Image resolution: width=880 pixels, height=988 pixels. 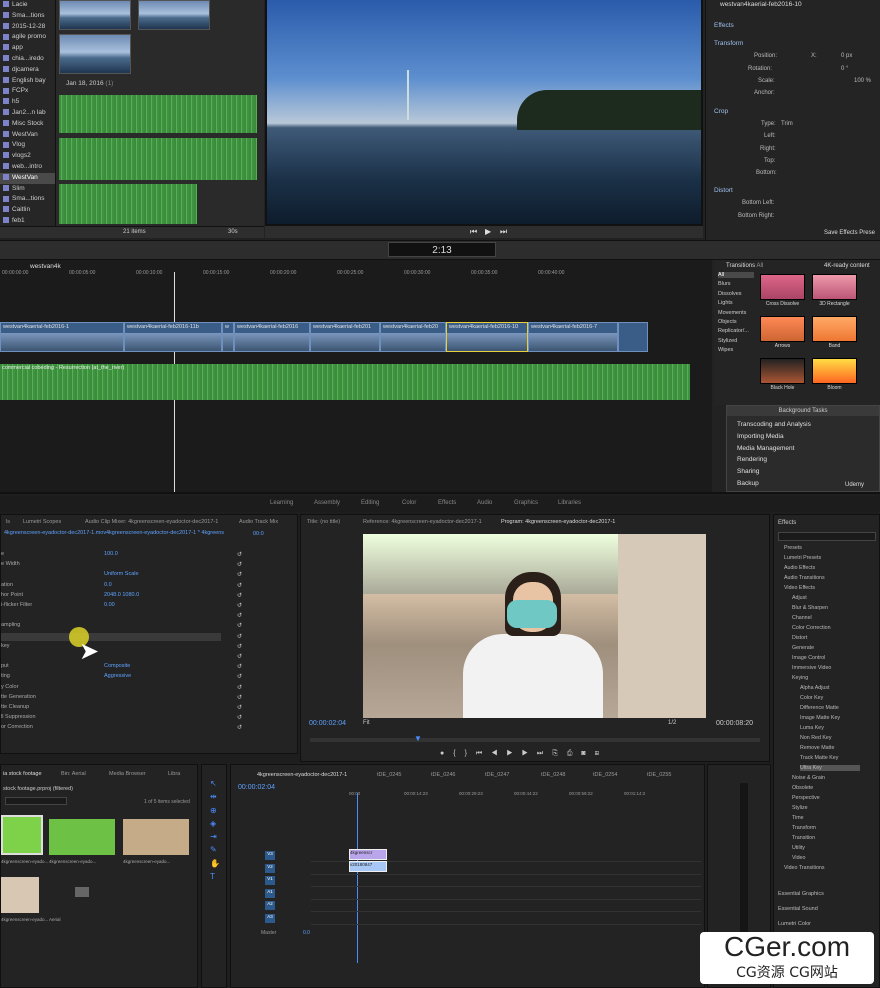 What do you see at coordinates (270, 893) in the screenshot?
I see `track-header: A1` at bounding box center [270, 893].